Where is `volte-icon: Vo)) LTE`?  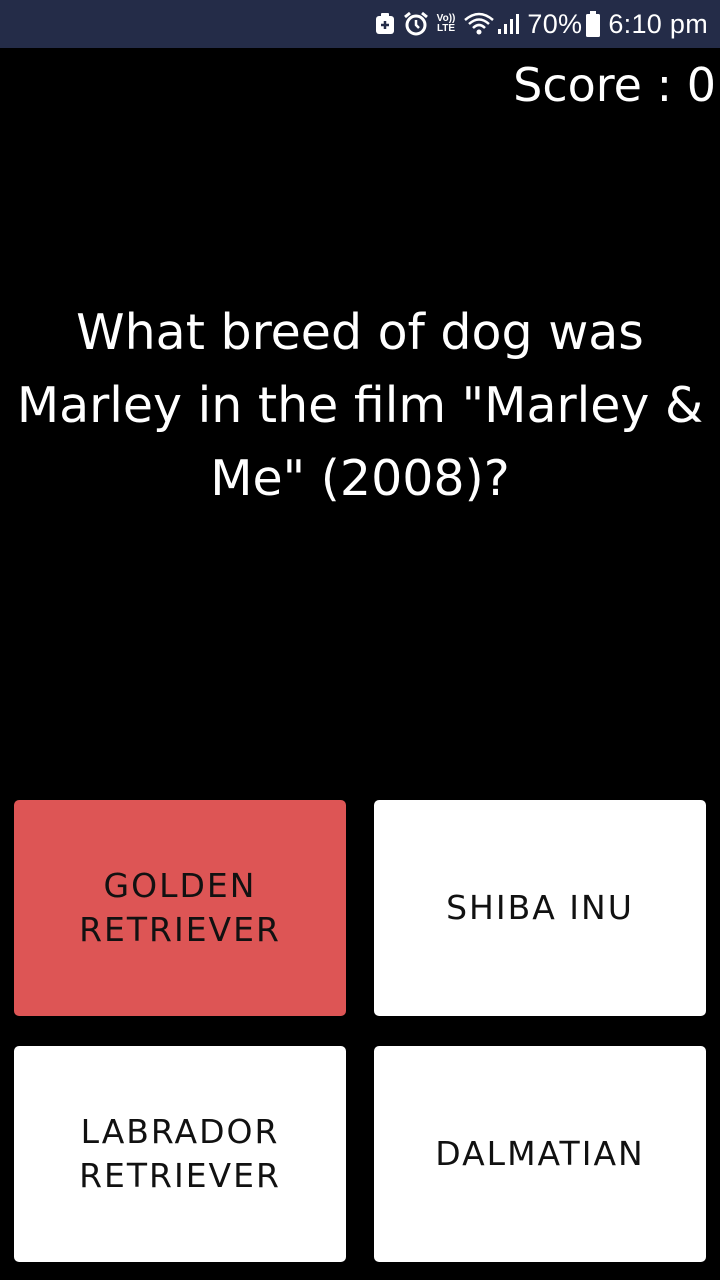
volte-icon: Vo)) LTE is located at coordinates (446, 24).